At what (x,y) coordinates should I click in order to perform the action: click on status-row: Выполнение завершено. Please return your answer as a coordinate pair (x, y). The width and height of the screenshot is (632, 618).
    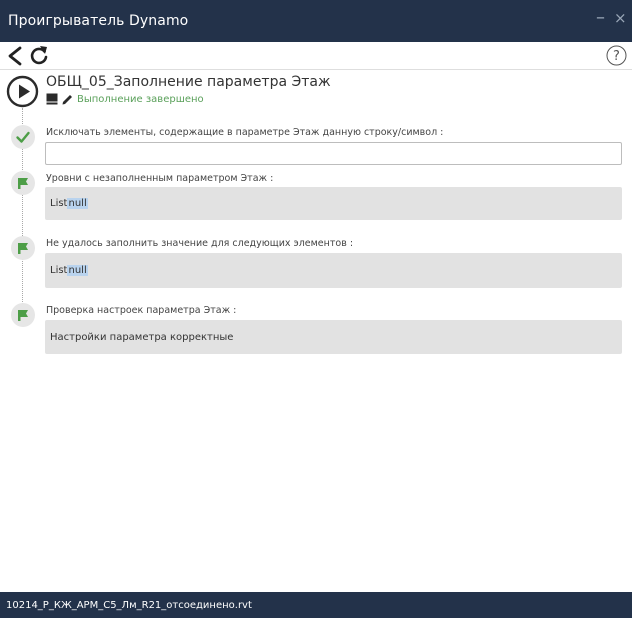
    Looking at the image, I should click on (125, 99).